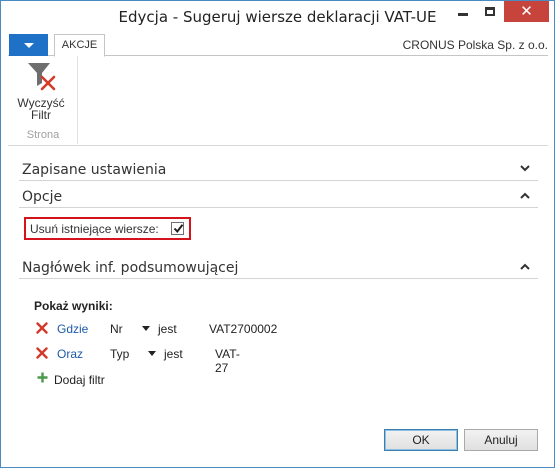 The width and height of the screenshot is (555, 468). Describe the element at coordinates (42, 197) in the screenshot. I see `fasttab-options-title: Opcje` at that location.